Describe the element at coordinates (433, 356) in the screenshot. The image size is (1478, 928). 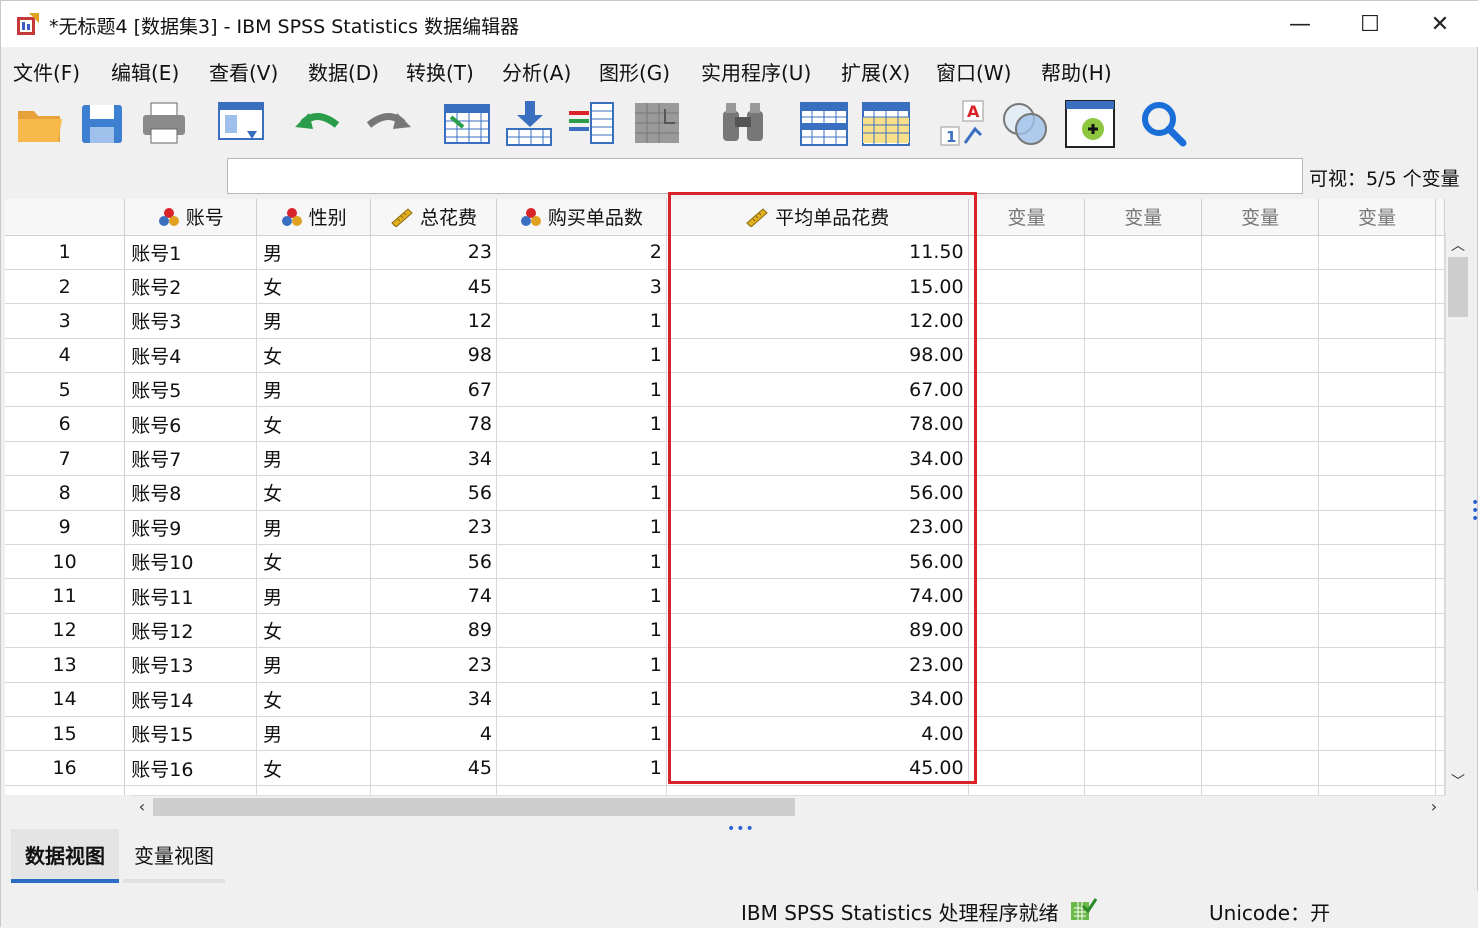
I see `data-cell: 98` at that location.